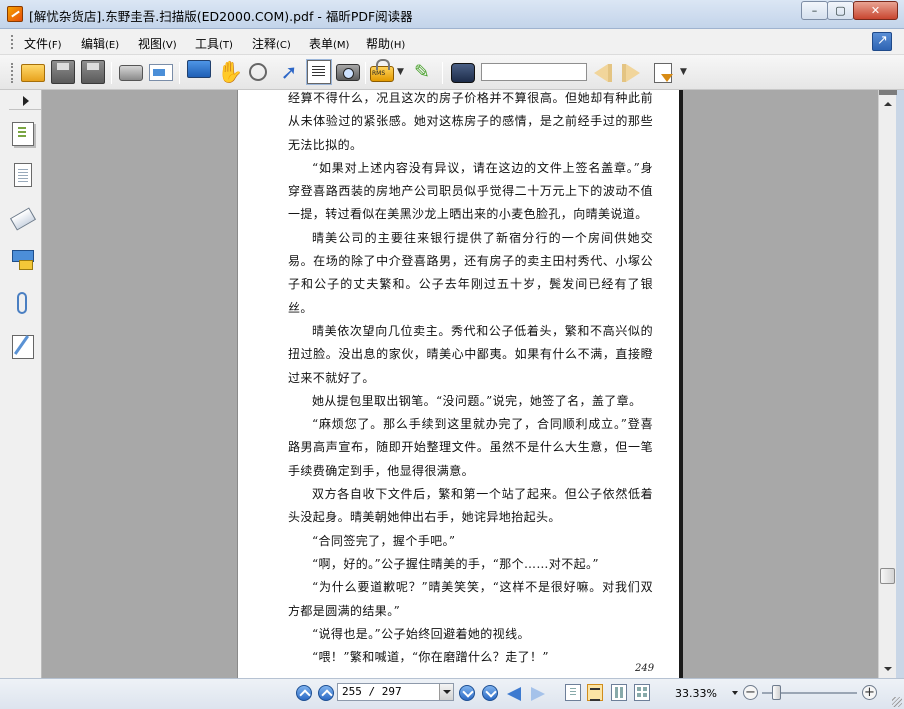 This screenshot has height=709, width=904. What do you see at coordinates (23, 175) in the screenshot?
I see `page-icon` at bounding box center [23, 175].